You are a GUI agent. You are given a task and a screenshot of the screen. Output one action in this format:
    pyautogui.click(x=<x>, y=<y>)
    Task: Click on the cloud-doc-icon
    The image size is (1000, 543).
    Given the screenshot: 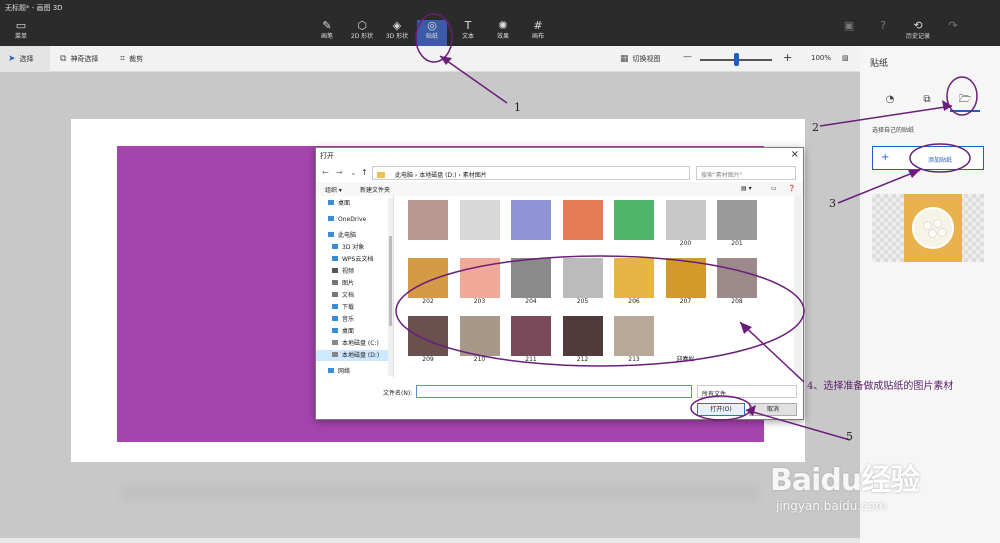 What is the action you would take?
    pyautogui.click(x=335, y=258)
    